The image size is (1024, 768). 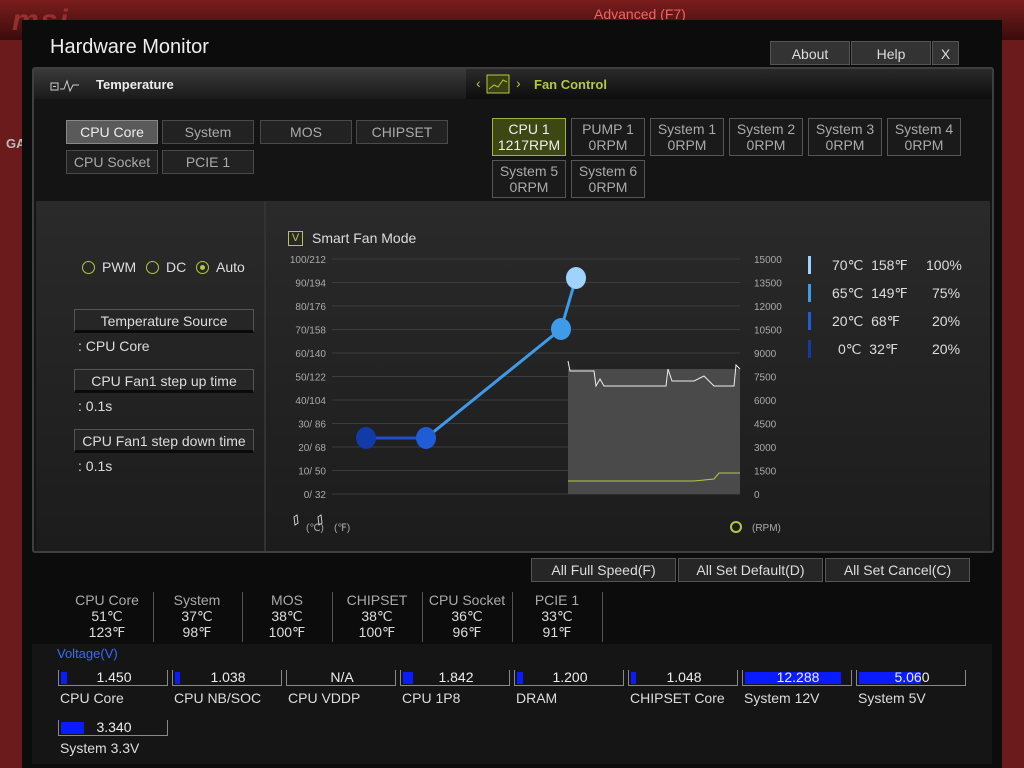 I want to click on voltage-name: CPU Core, so click(x=92, y=698).